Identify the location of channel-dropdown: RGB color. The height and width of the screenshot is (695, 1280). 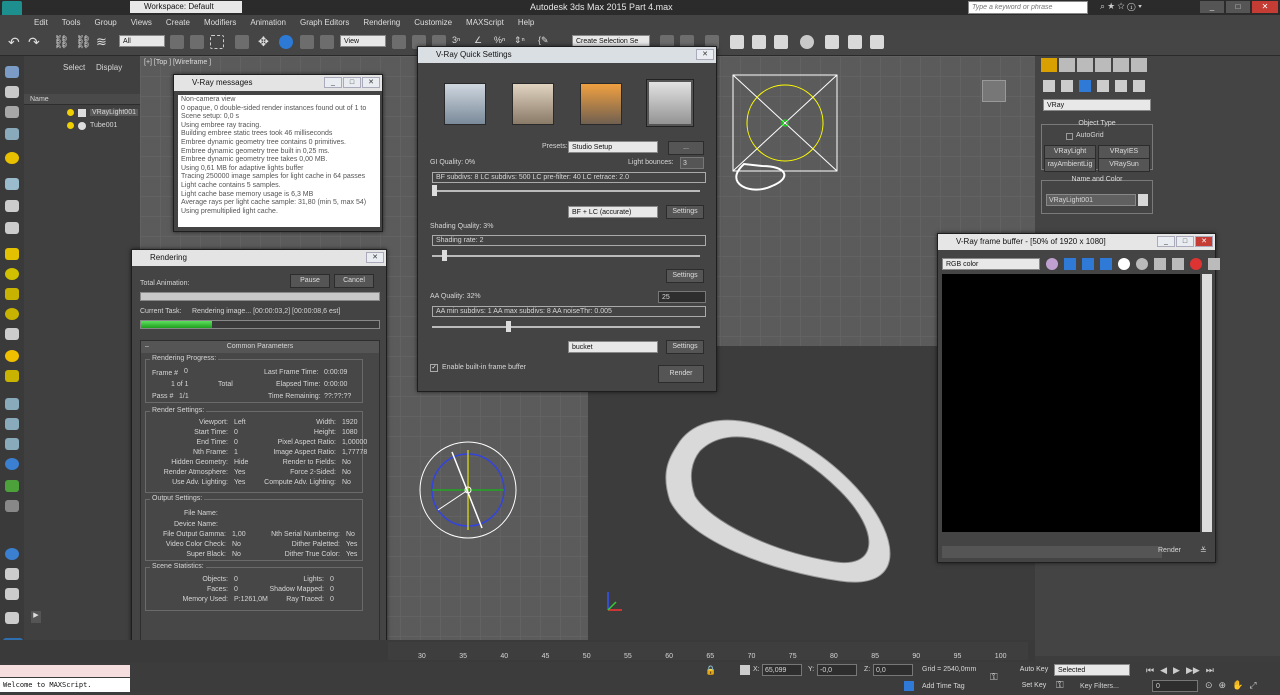
(991, 264).